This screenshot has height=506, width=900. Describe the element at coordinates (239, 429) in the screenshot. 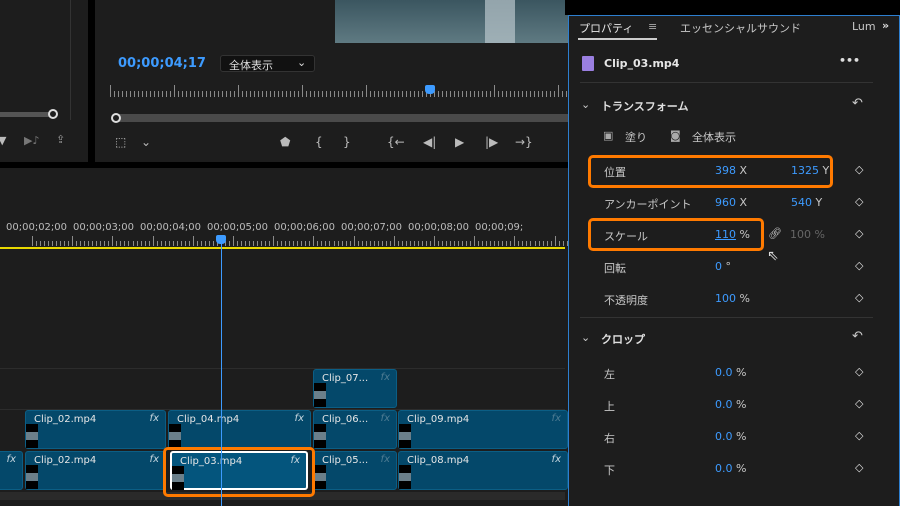

I see `clip: Clip_04.mp4 fx` at that location.